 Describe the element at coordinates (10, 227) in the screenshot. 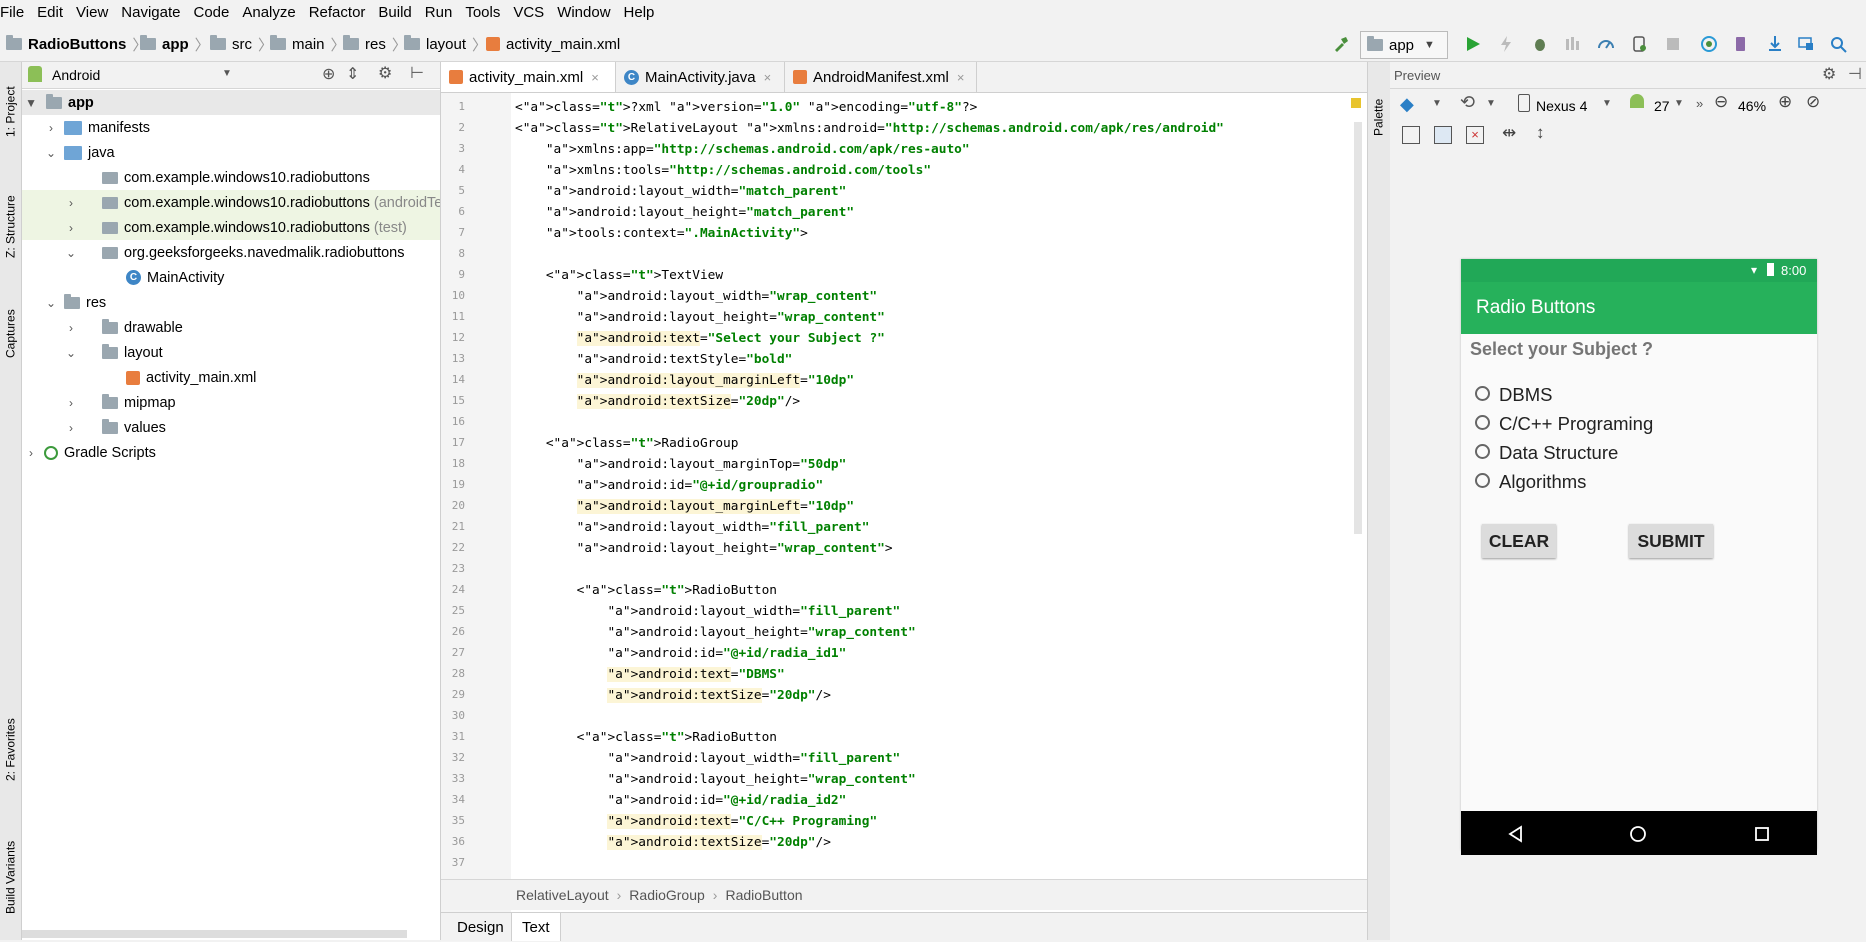

I see `tab-structure: Z: Structure` at that location.